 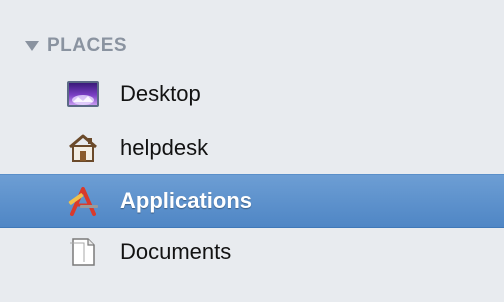 What do you see at coordinates (176, 251) in the screenshot?
I see `sidebar-item-label: Documents` at bounding box center [176, 251].